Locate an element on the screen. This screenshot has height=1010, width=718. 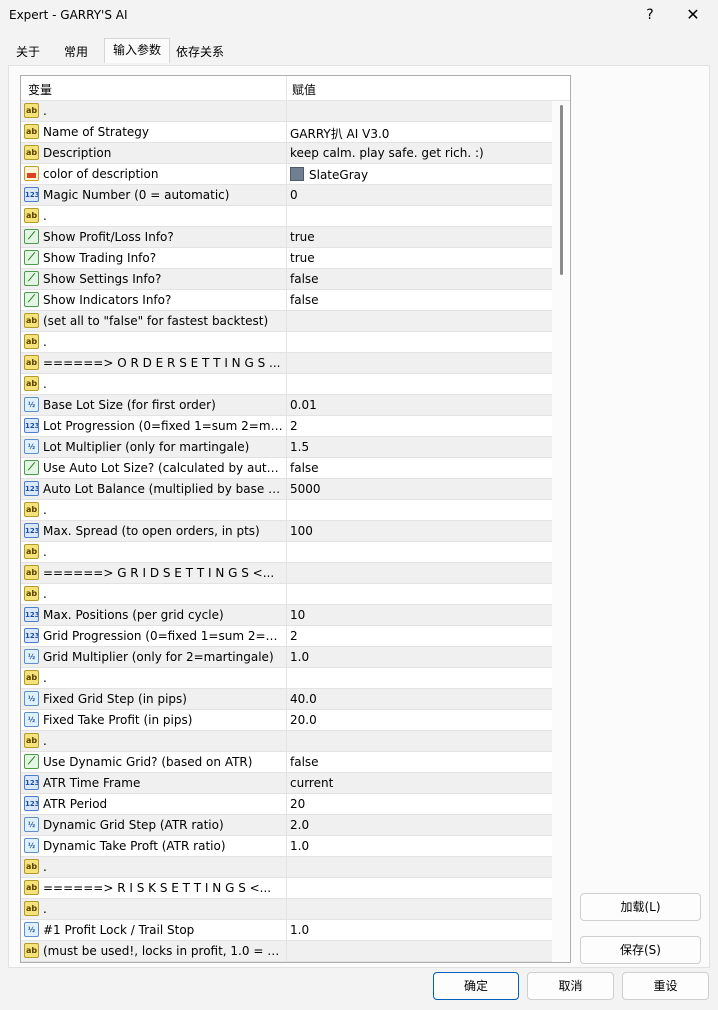
table-row: 123 Max. Positions (per grid cycle) 10 is located at coordinates (286, 615).